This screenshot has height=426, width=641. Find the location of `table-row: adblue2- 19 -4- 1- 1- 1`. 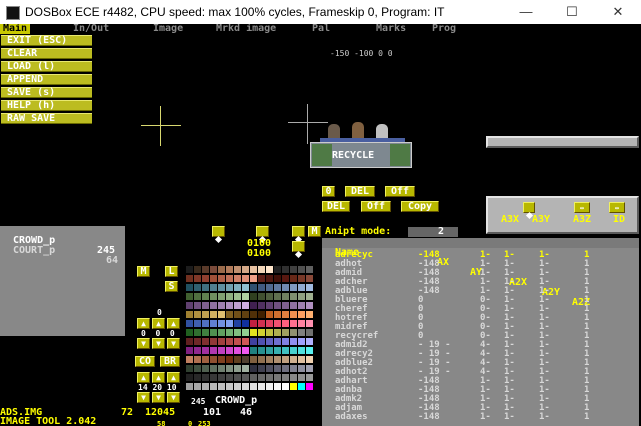

table-row: adblue2- 19 -4- 1- 1- 1 is located at coordinates (474, 363).